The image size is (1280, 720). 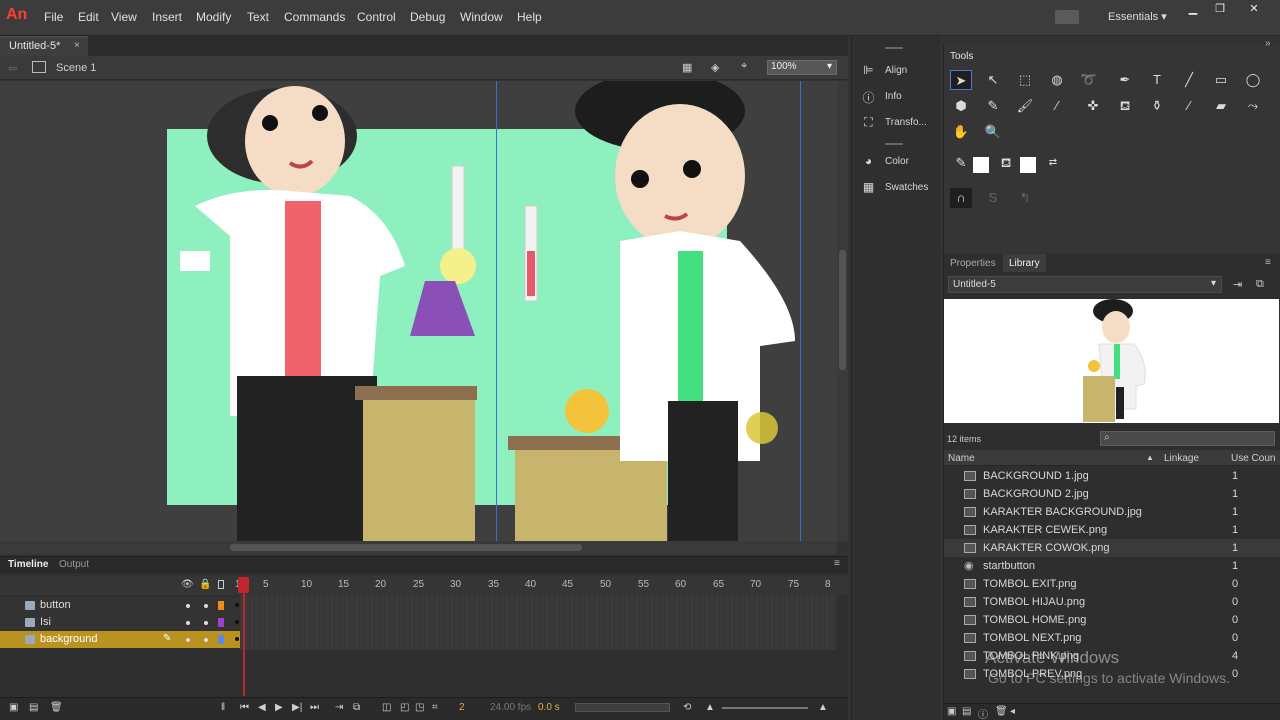 I want to click on smooth-icon: S, so click(x=993, y=198).